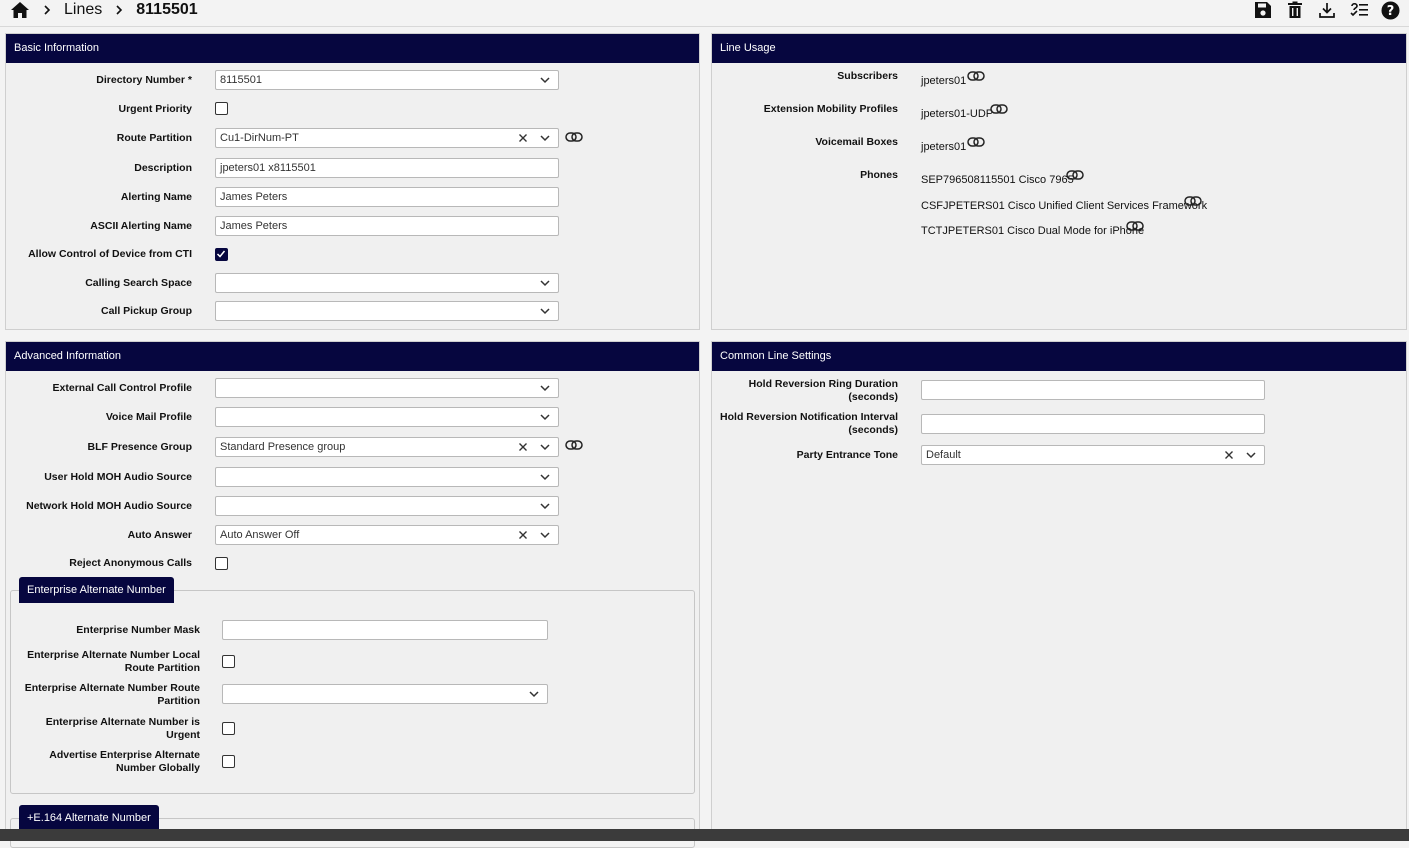 The width and height of the screenshot is (1409, 848). Describe the element at coordinates (146, 311) in the screenshot. I see `call-pickup-group-label: Call Pickup Group` at that location.